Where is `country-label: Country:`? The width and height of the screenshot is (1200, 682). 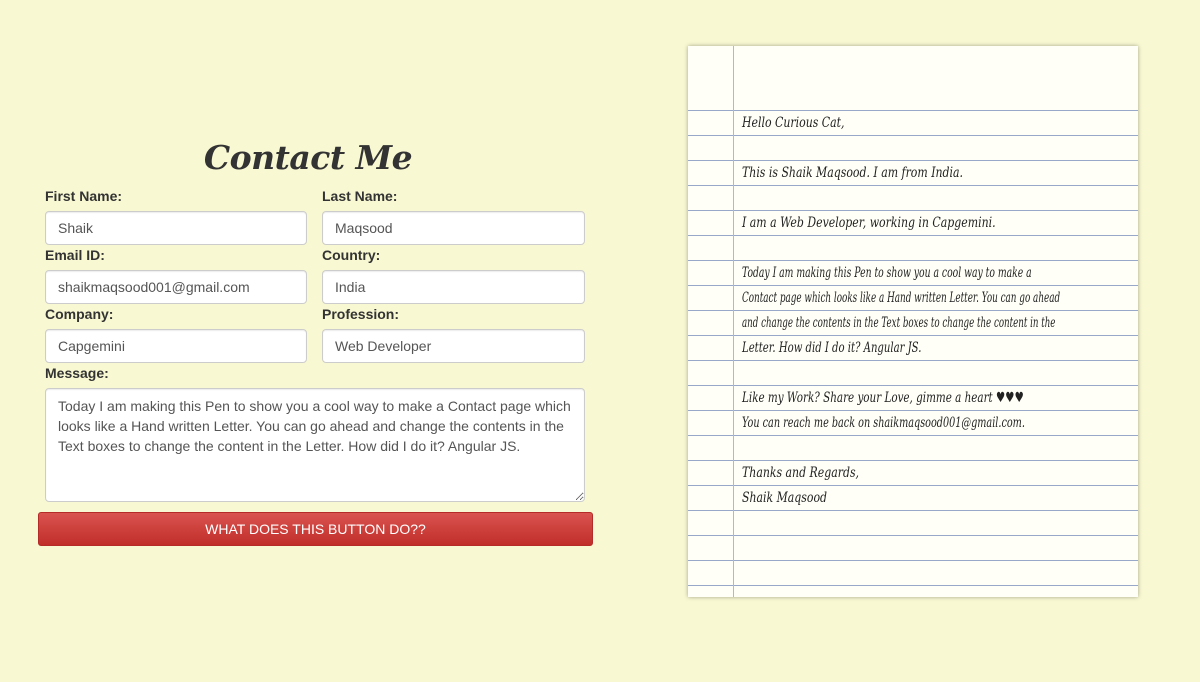 country-label: Country: is located at coordinates (351, 255).